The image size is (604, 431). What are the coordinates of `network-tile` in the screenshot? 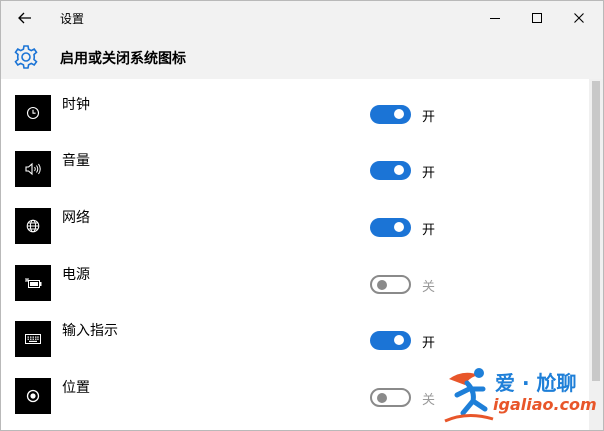 It's located at (33, 226).